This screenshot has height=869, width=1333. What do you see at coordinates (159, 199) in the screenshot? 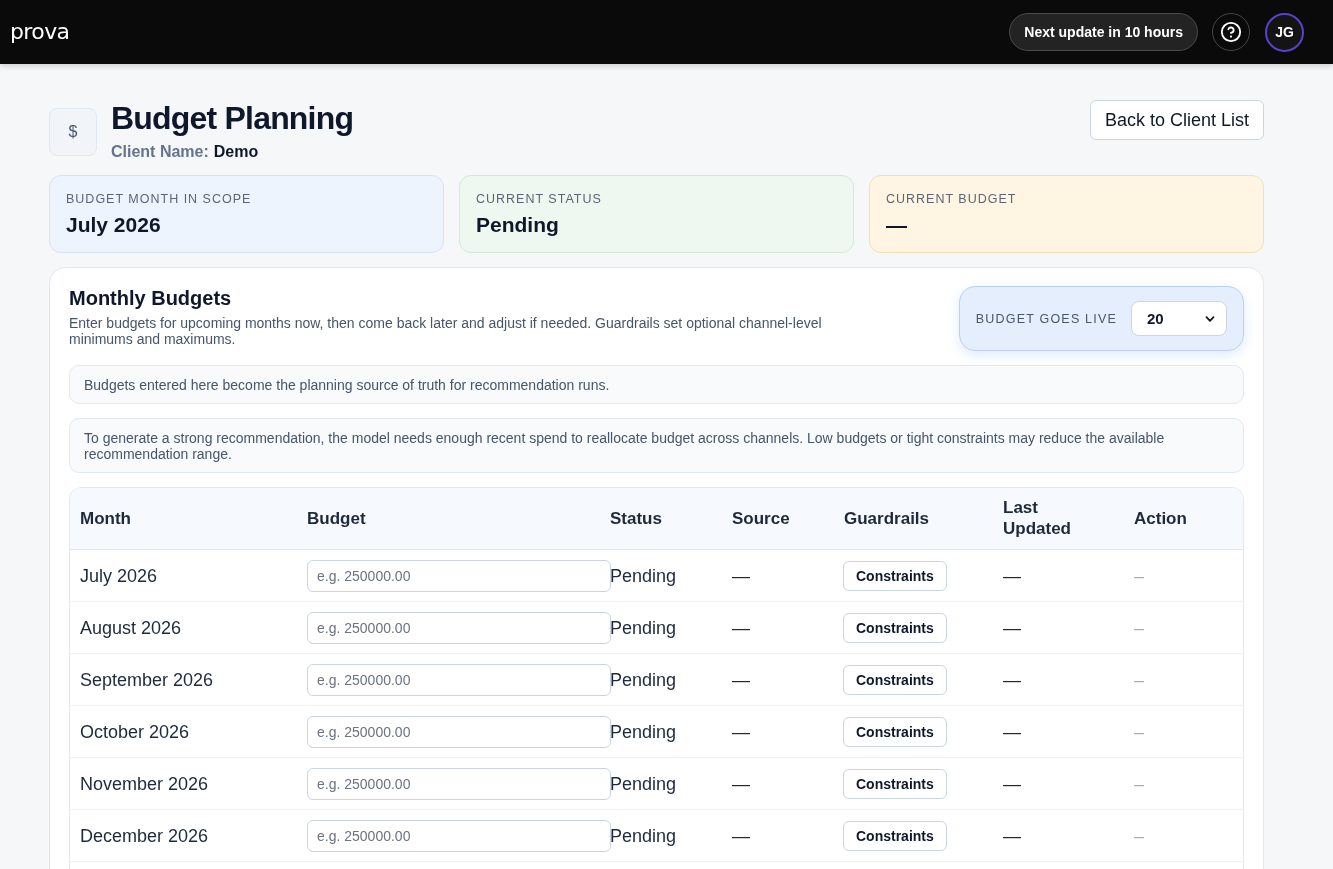
I see `stat-label: BUDGET MONTH IN SCOPE` at bounding box center [159, 199].